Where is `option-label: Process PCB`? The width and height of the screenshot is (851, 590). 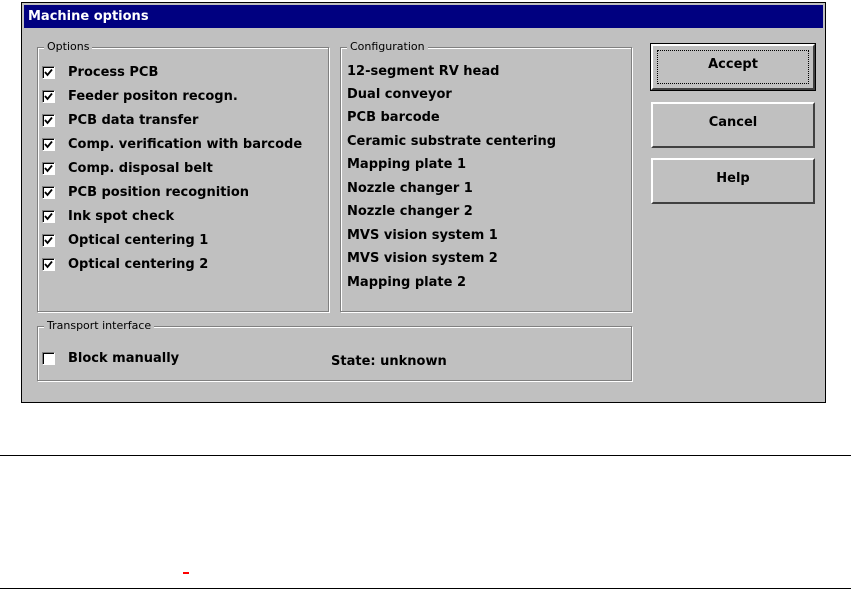 option-label: Process PCB is located at coordinates (113, 72).